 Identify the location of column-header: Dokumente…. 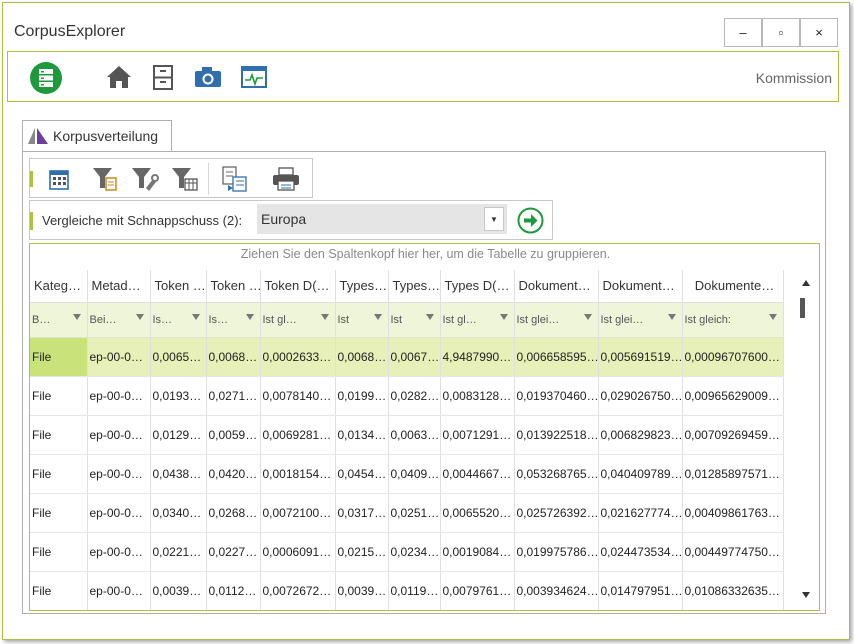
(733, 286).